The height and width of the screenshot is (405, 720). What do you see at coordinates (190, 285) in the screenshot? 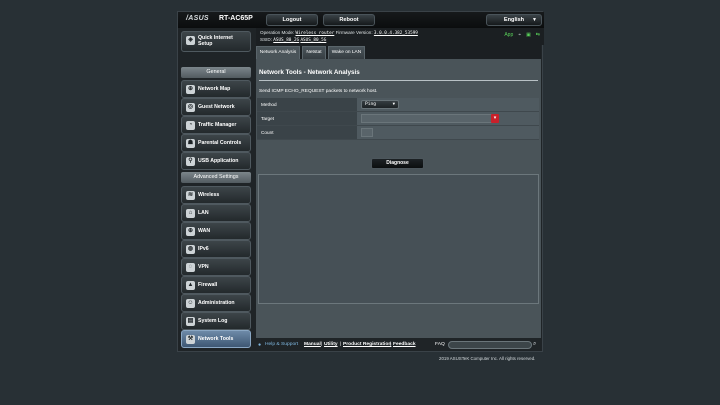
I see `firewall-icon: ▲` at bounding box center [190, 285].